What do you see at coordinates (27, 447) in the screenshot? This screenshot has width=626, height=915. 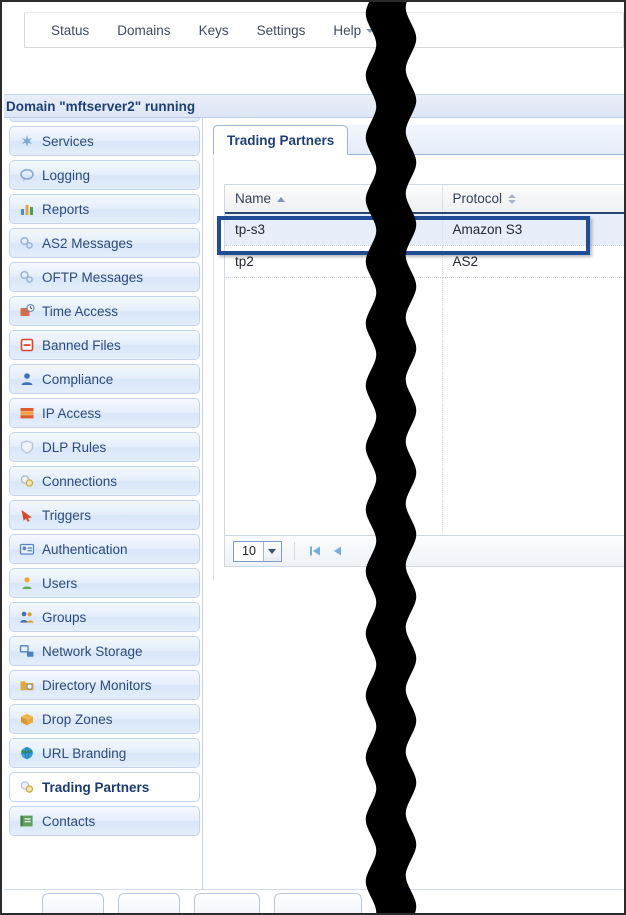 I see `dlp-rules-icon` at bounding box center [27, 447].